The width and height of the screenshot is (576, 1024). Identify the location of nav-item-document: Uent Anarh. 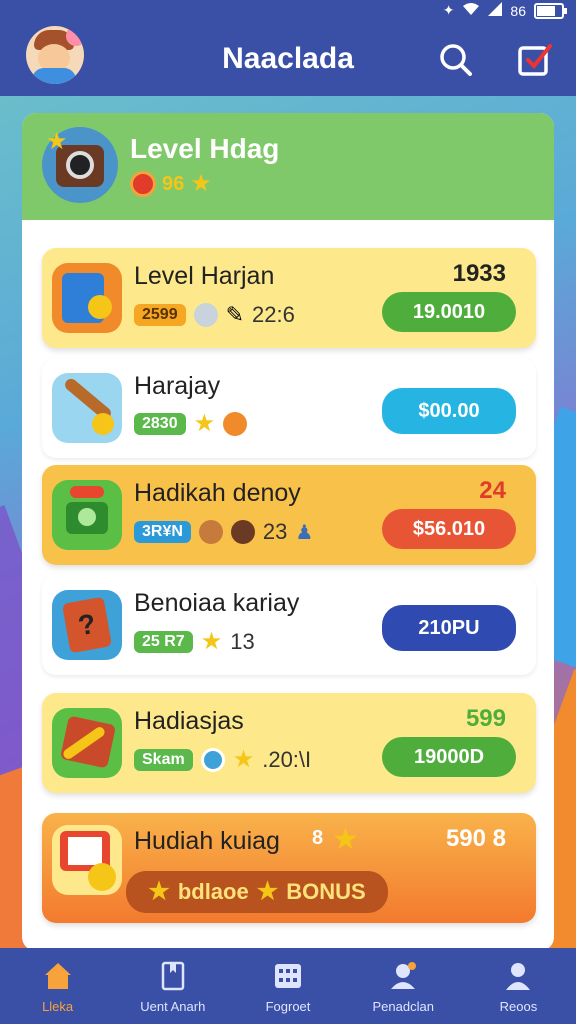
(172, 986).